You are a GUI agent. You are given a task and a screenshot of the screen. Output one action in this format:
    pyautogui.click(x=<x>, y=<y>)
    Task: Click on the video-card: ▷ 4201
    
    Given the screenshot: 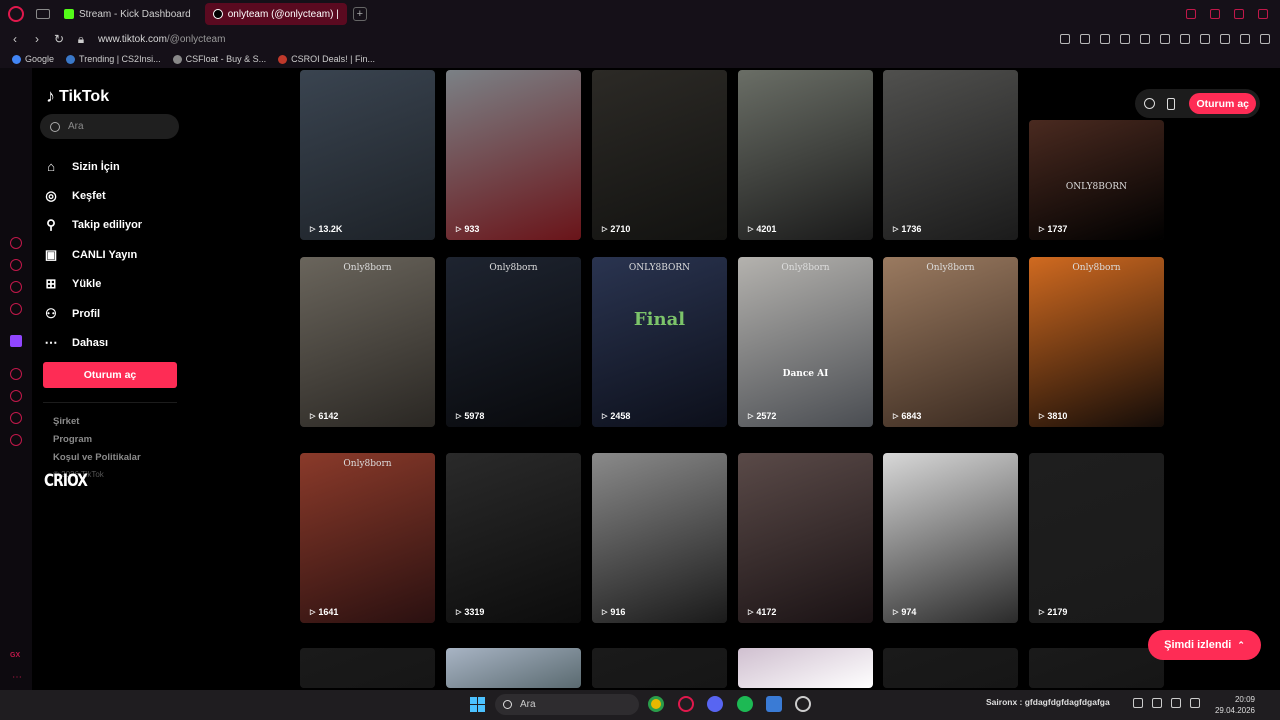 What is the action you would take?
    pyautogui.click(x=805, y=155)
    